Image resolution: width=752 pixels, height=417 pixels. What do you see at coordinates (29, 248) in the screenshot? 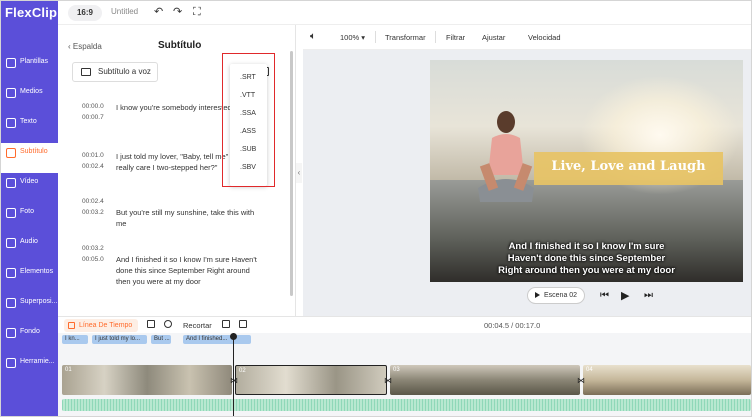
I see `sidebar-item-audio: Audio` at bounding box center [29, 248].